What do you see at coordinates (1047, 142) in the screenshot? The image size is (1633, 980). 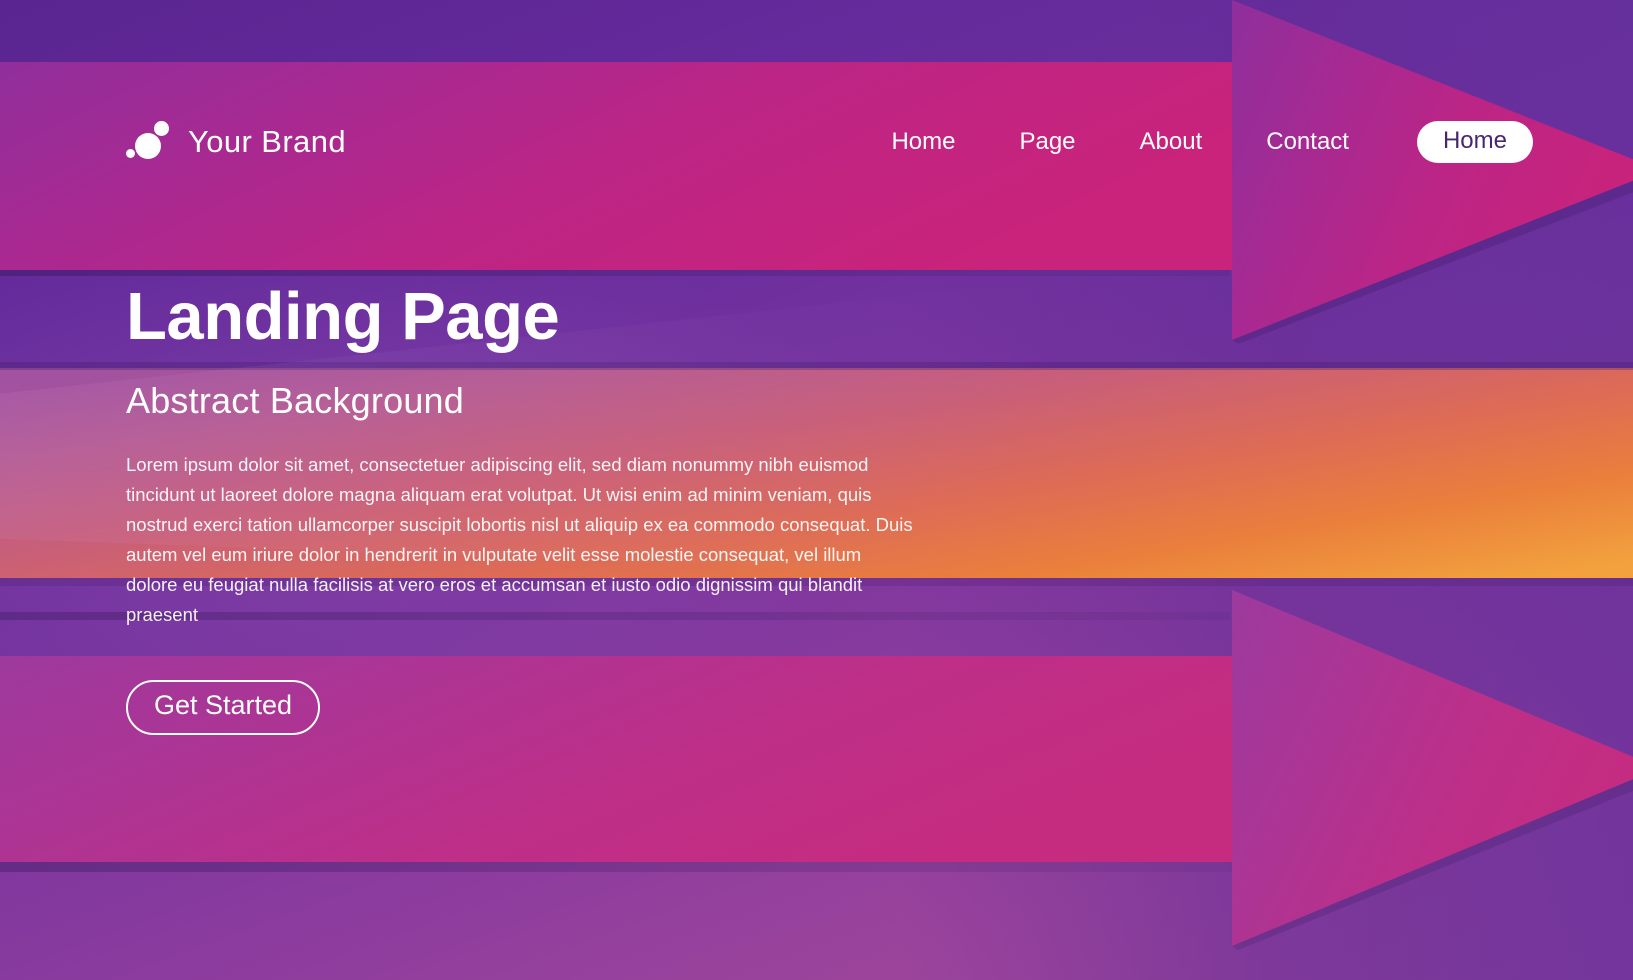 I see `nav-item-page: Page` at bounding box center [1047, 142].